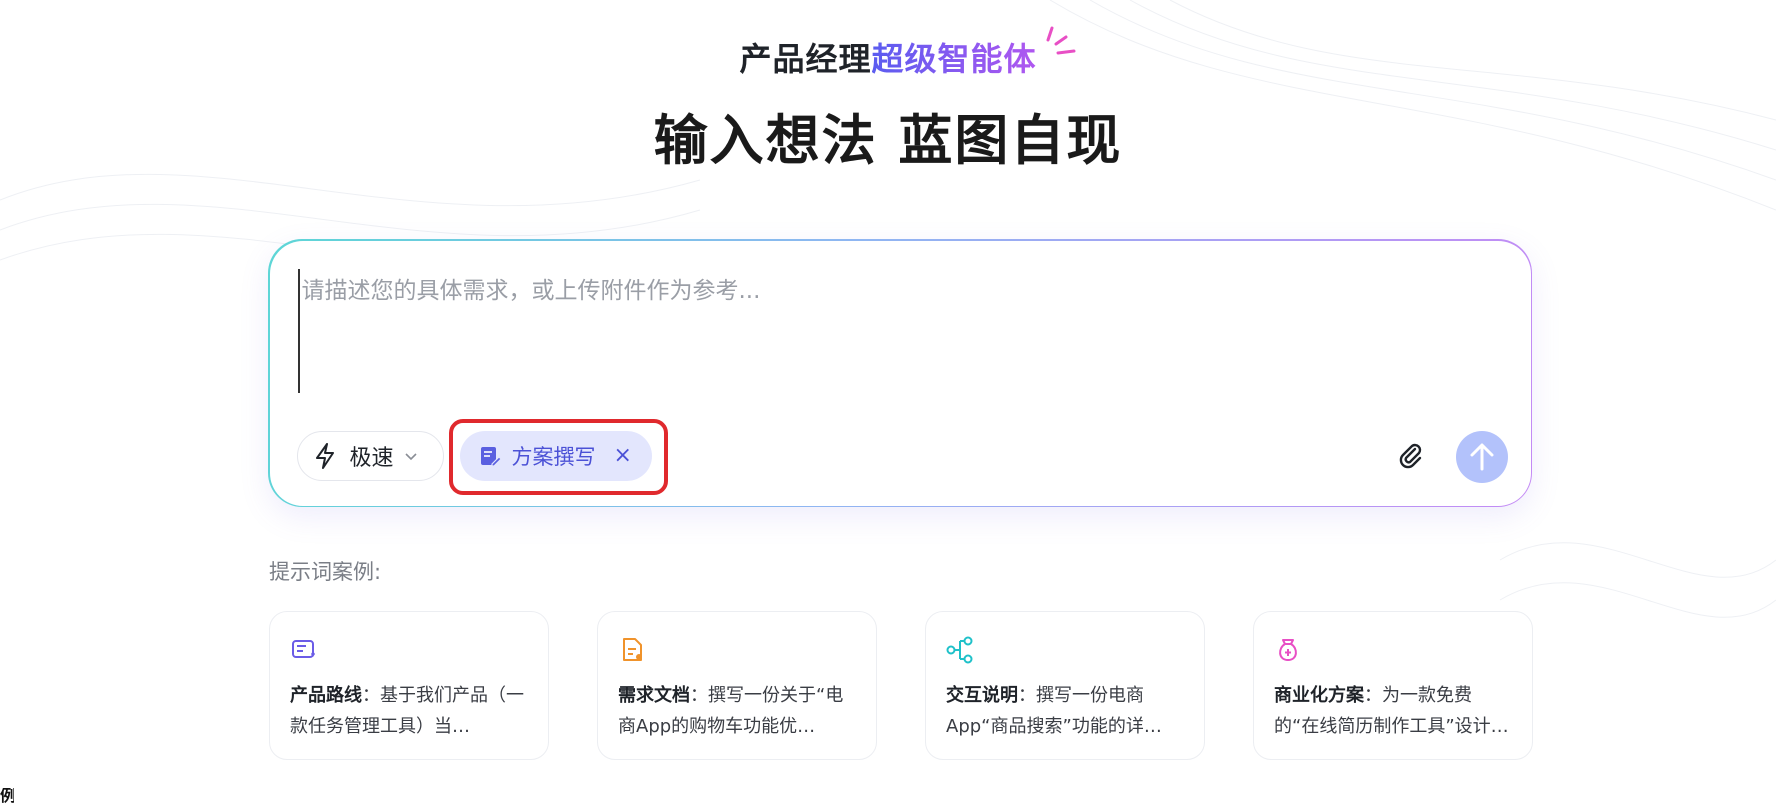 The height and width of the screenshot is (804, 1776). What do you see at coordinates (491, 456) in the screenshot?
I see `doc-edit-icon` at bounding box center [491, 456].